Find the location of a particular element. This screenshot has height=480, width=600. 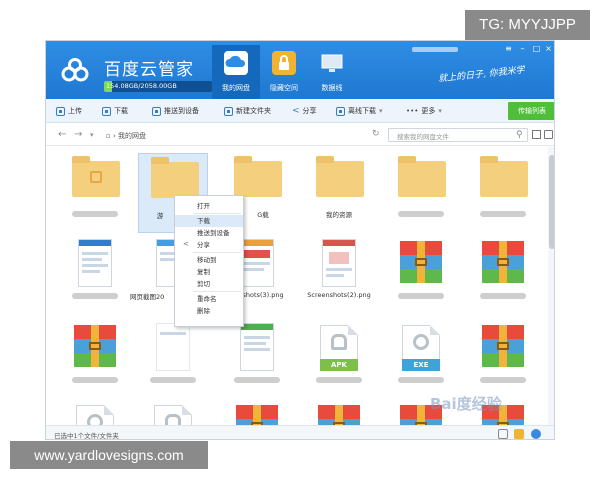

search-placeholder: 搜索我的网盘文件 is located at coordinates (423, 137).